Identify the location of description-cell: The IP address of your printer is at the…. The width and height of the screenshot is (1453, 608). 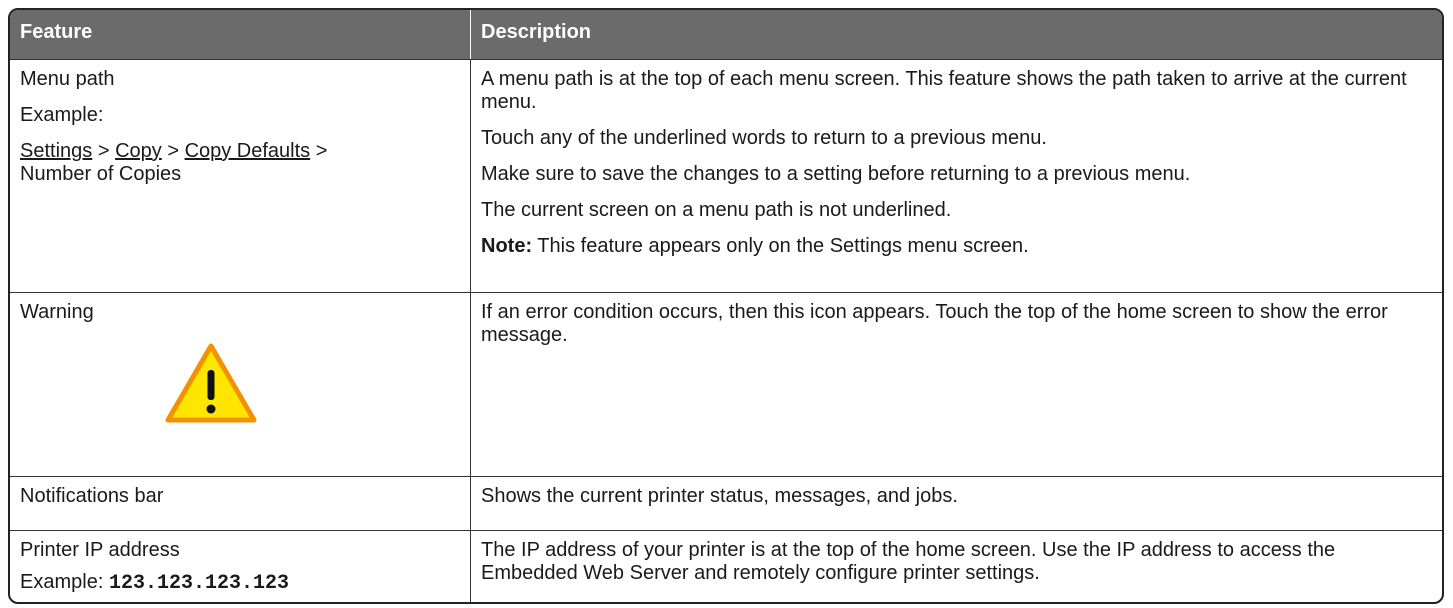
(956, 566).